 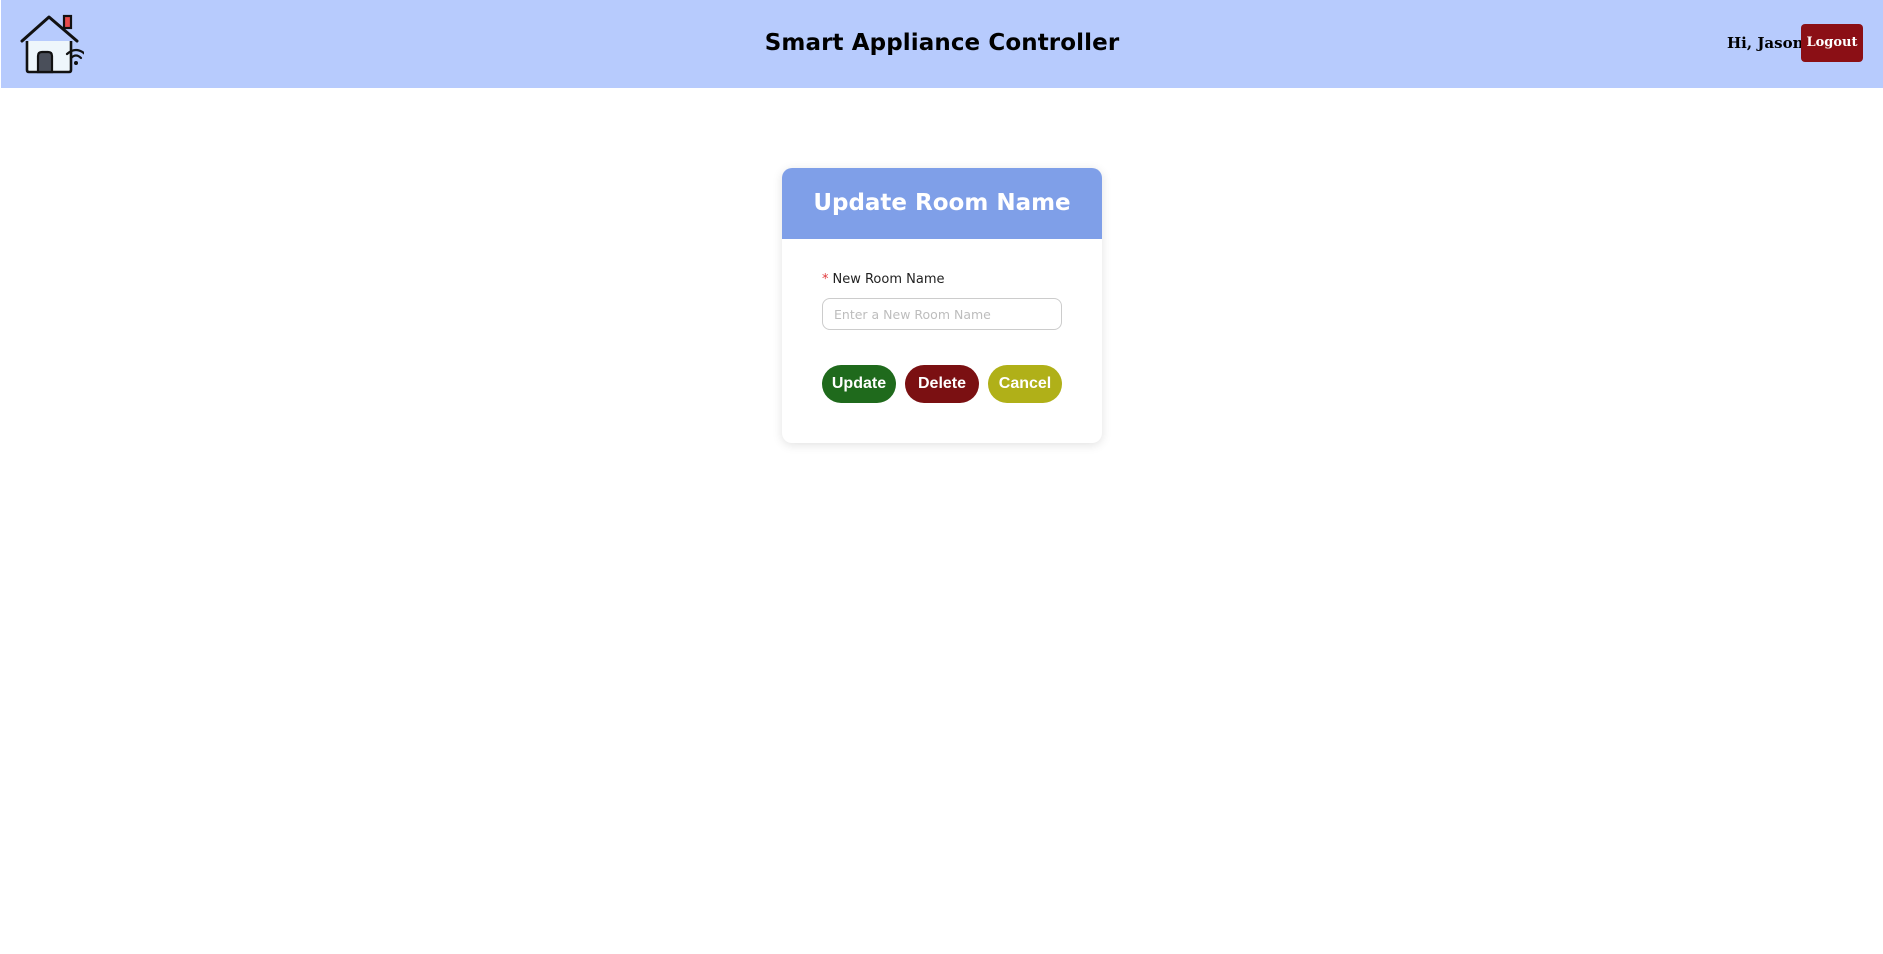 I want to click on logout-button: Logout, so click(x=1832, y=43).